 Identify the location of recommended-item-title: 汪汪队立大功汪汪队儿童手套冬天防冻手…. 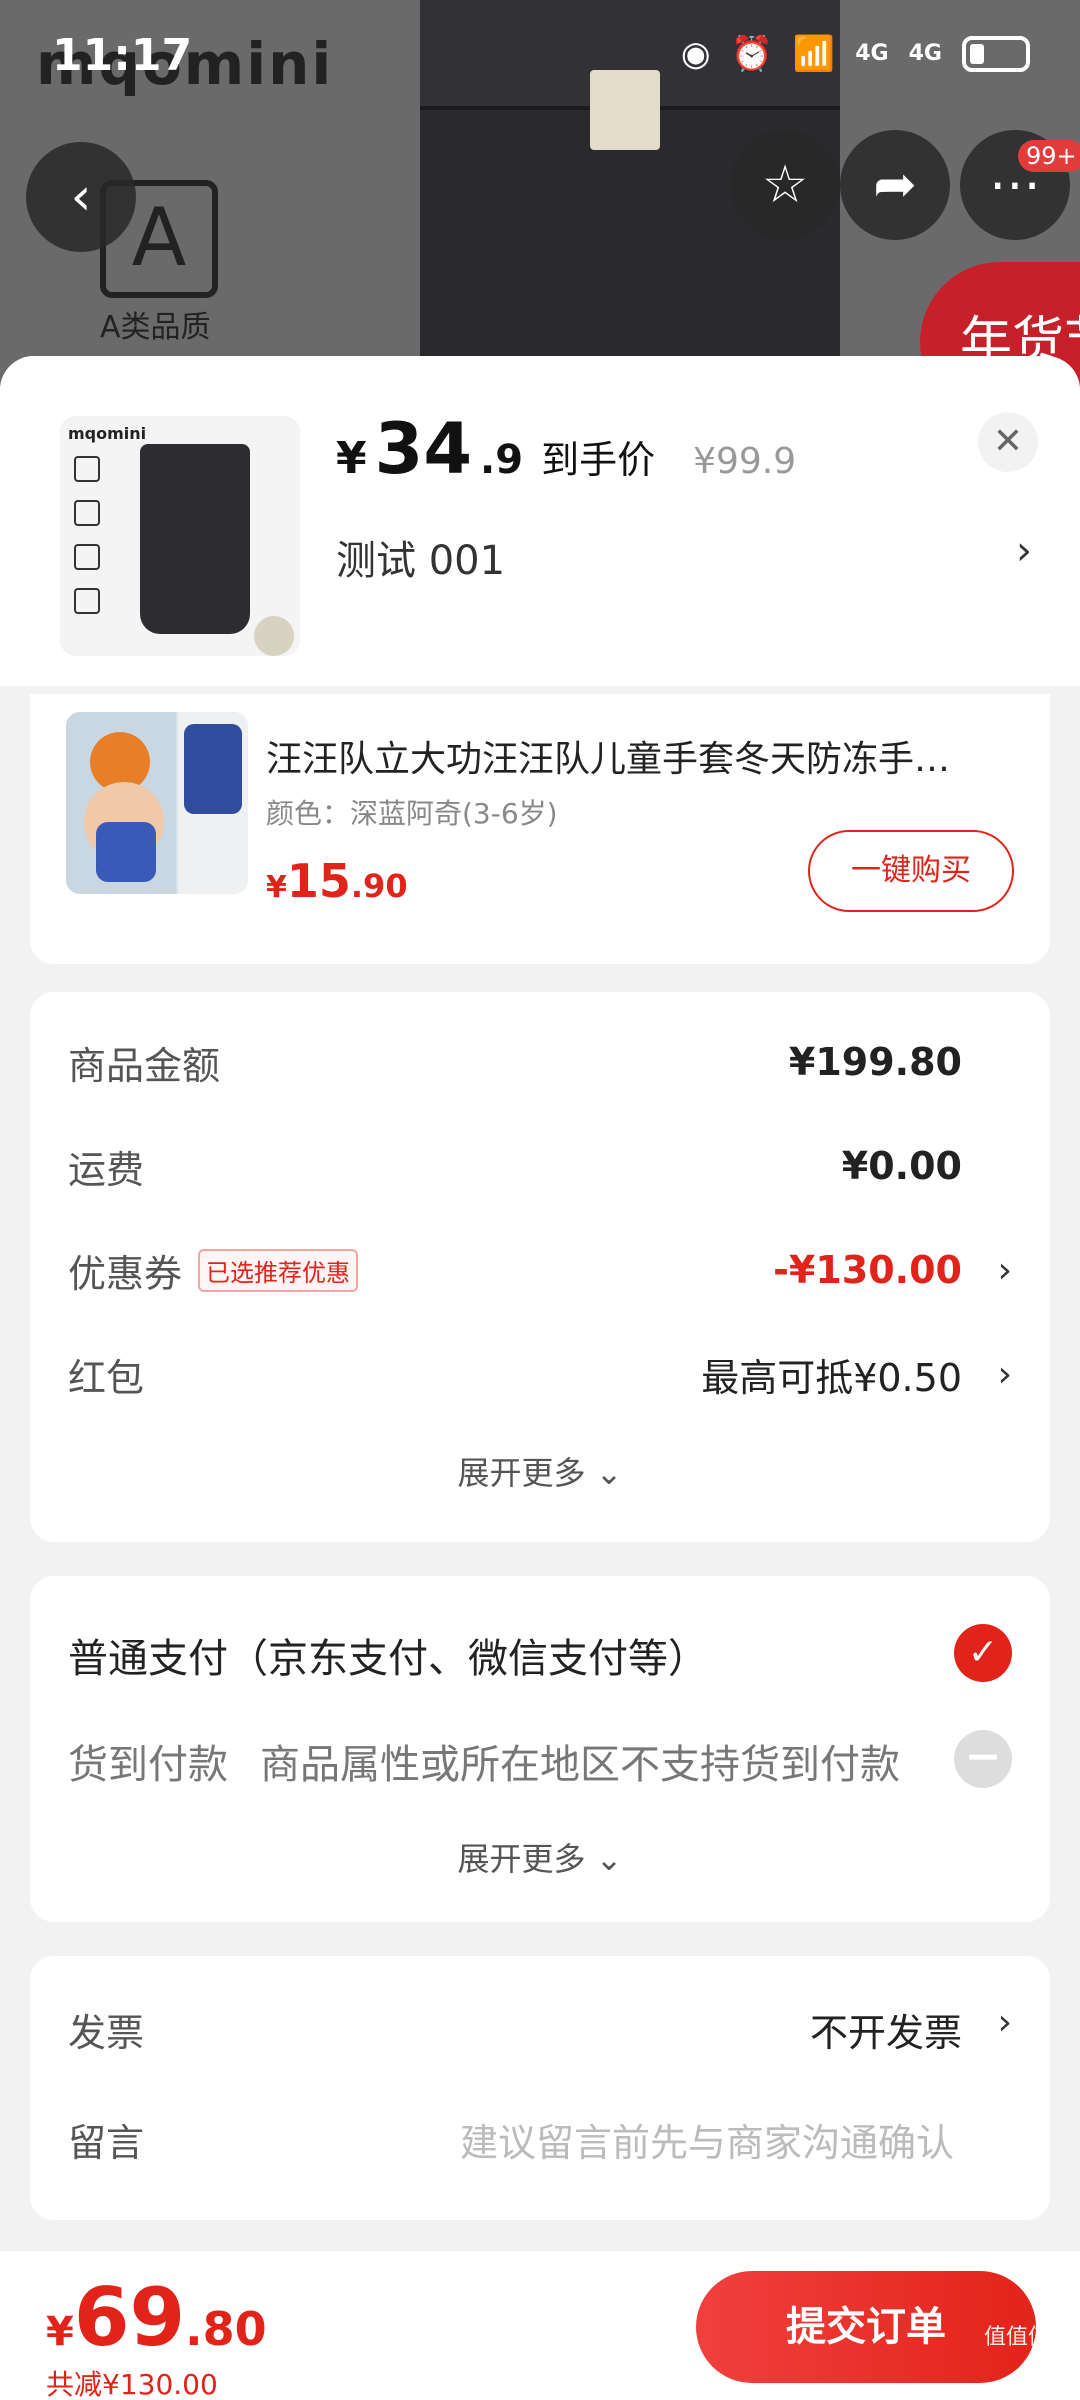
(636, 756).